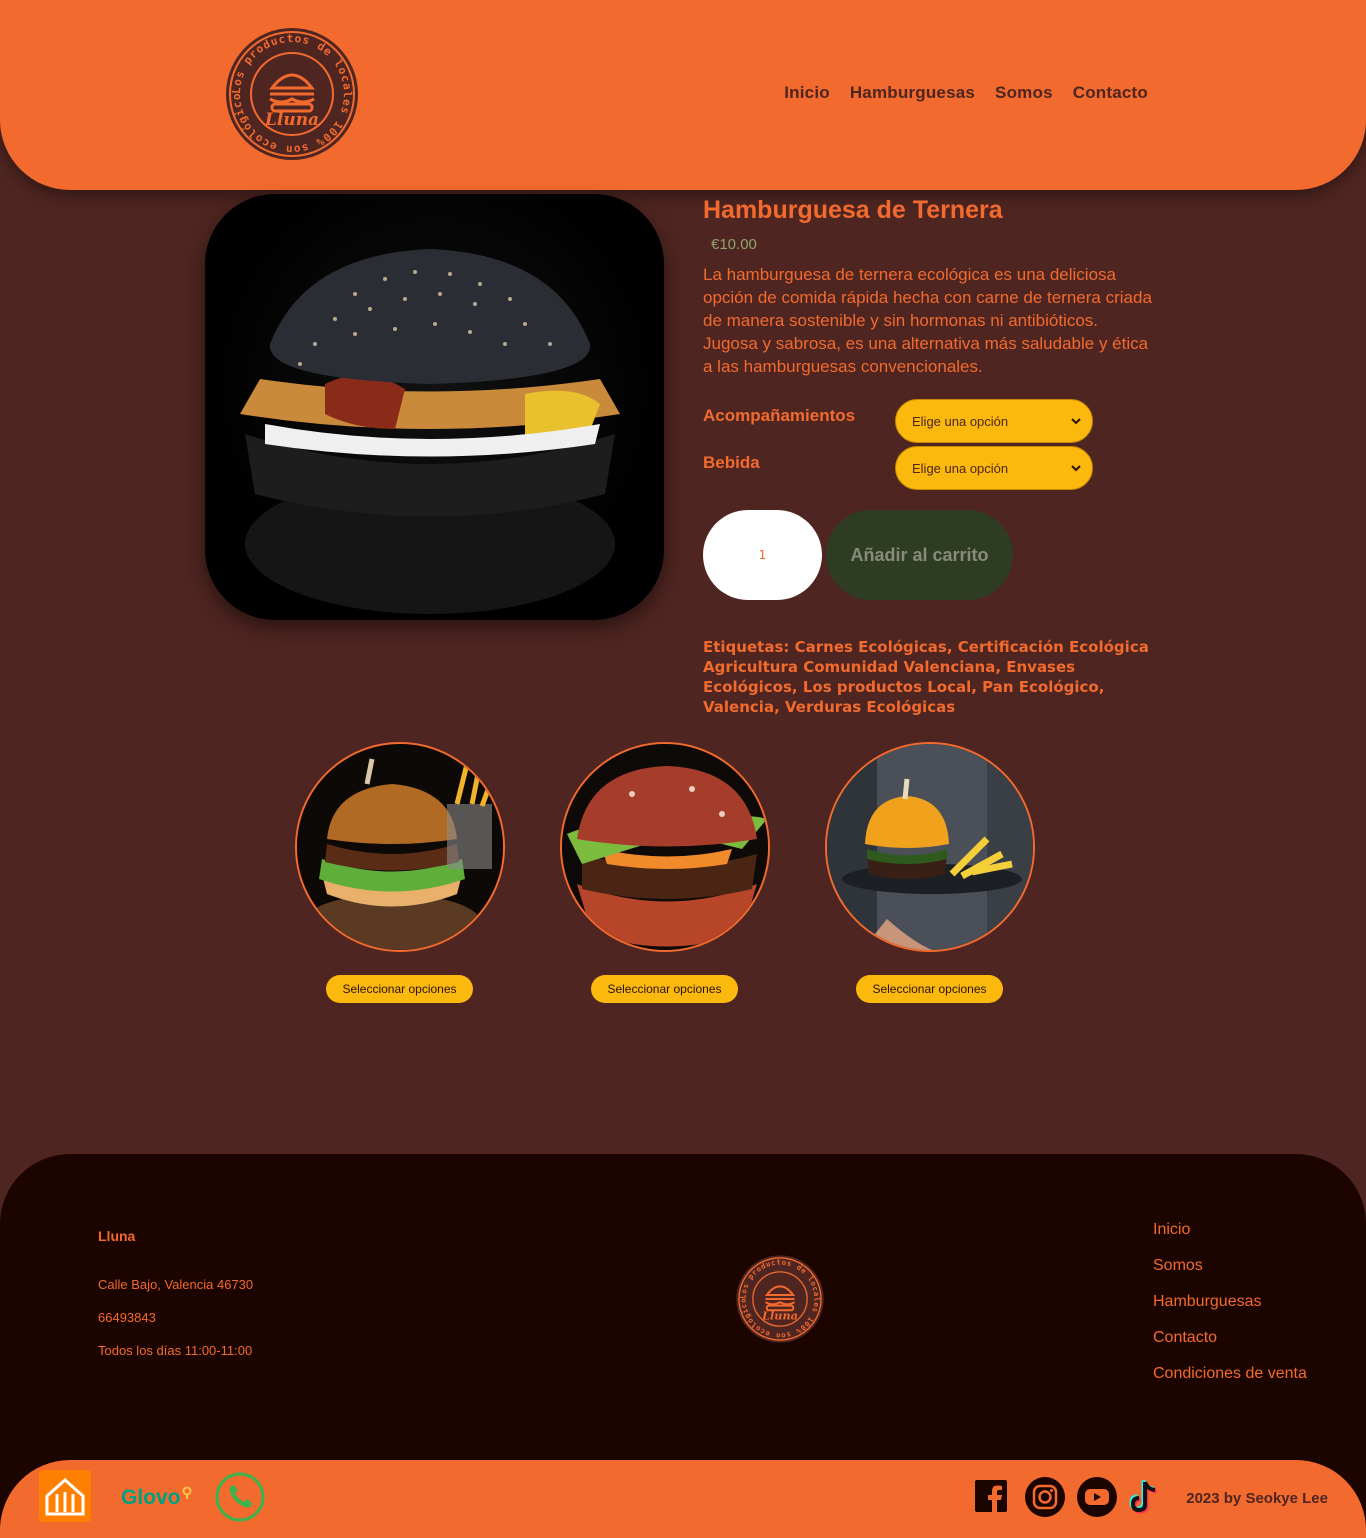 The image size is (1366, 1538). Describe the element at coordinates (779, 415) in the screenshot. I see `option-label-acompanamientos: Acompañamientos` at that location.